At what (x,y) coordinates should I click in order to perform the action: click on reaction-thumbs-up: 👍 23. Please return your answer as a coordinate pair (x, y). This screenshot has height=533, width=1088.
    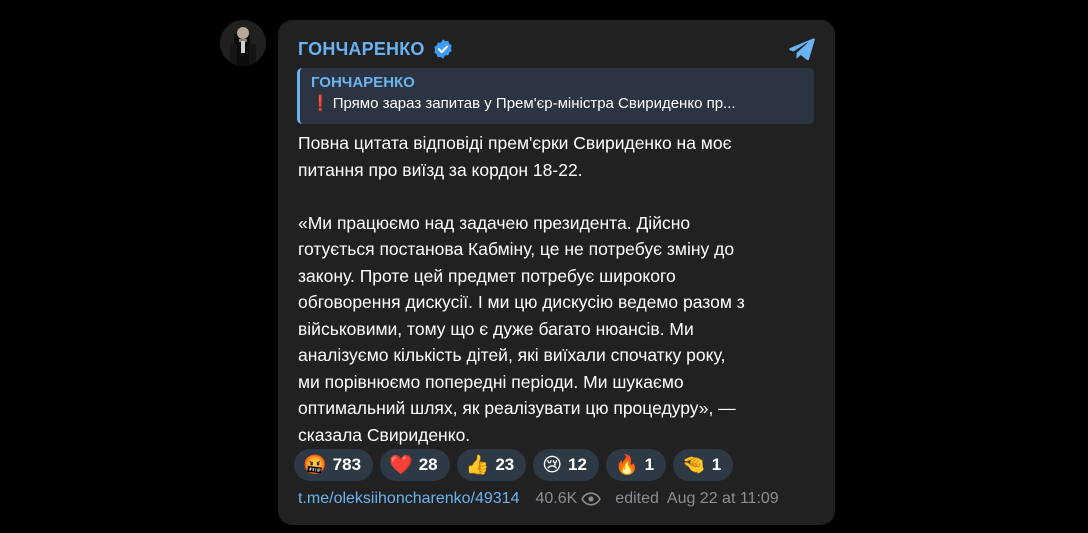
    Looking at the image, I should click on (491, 465).